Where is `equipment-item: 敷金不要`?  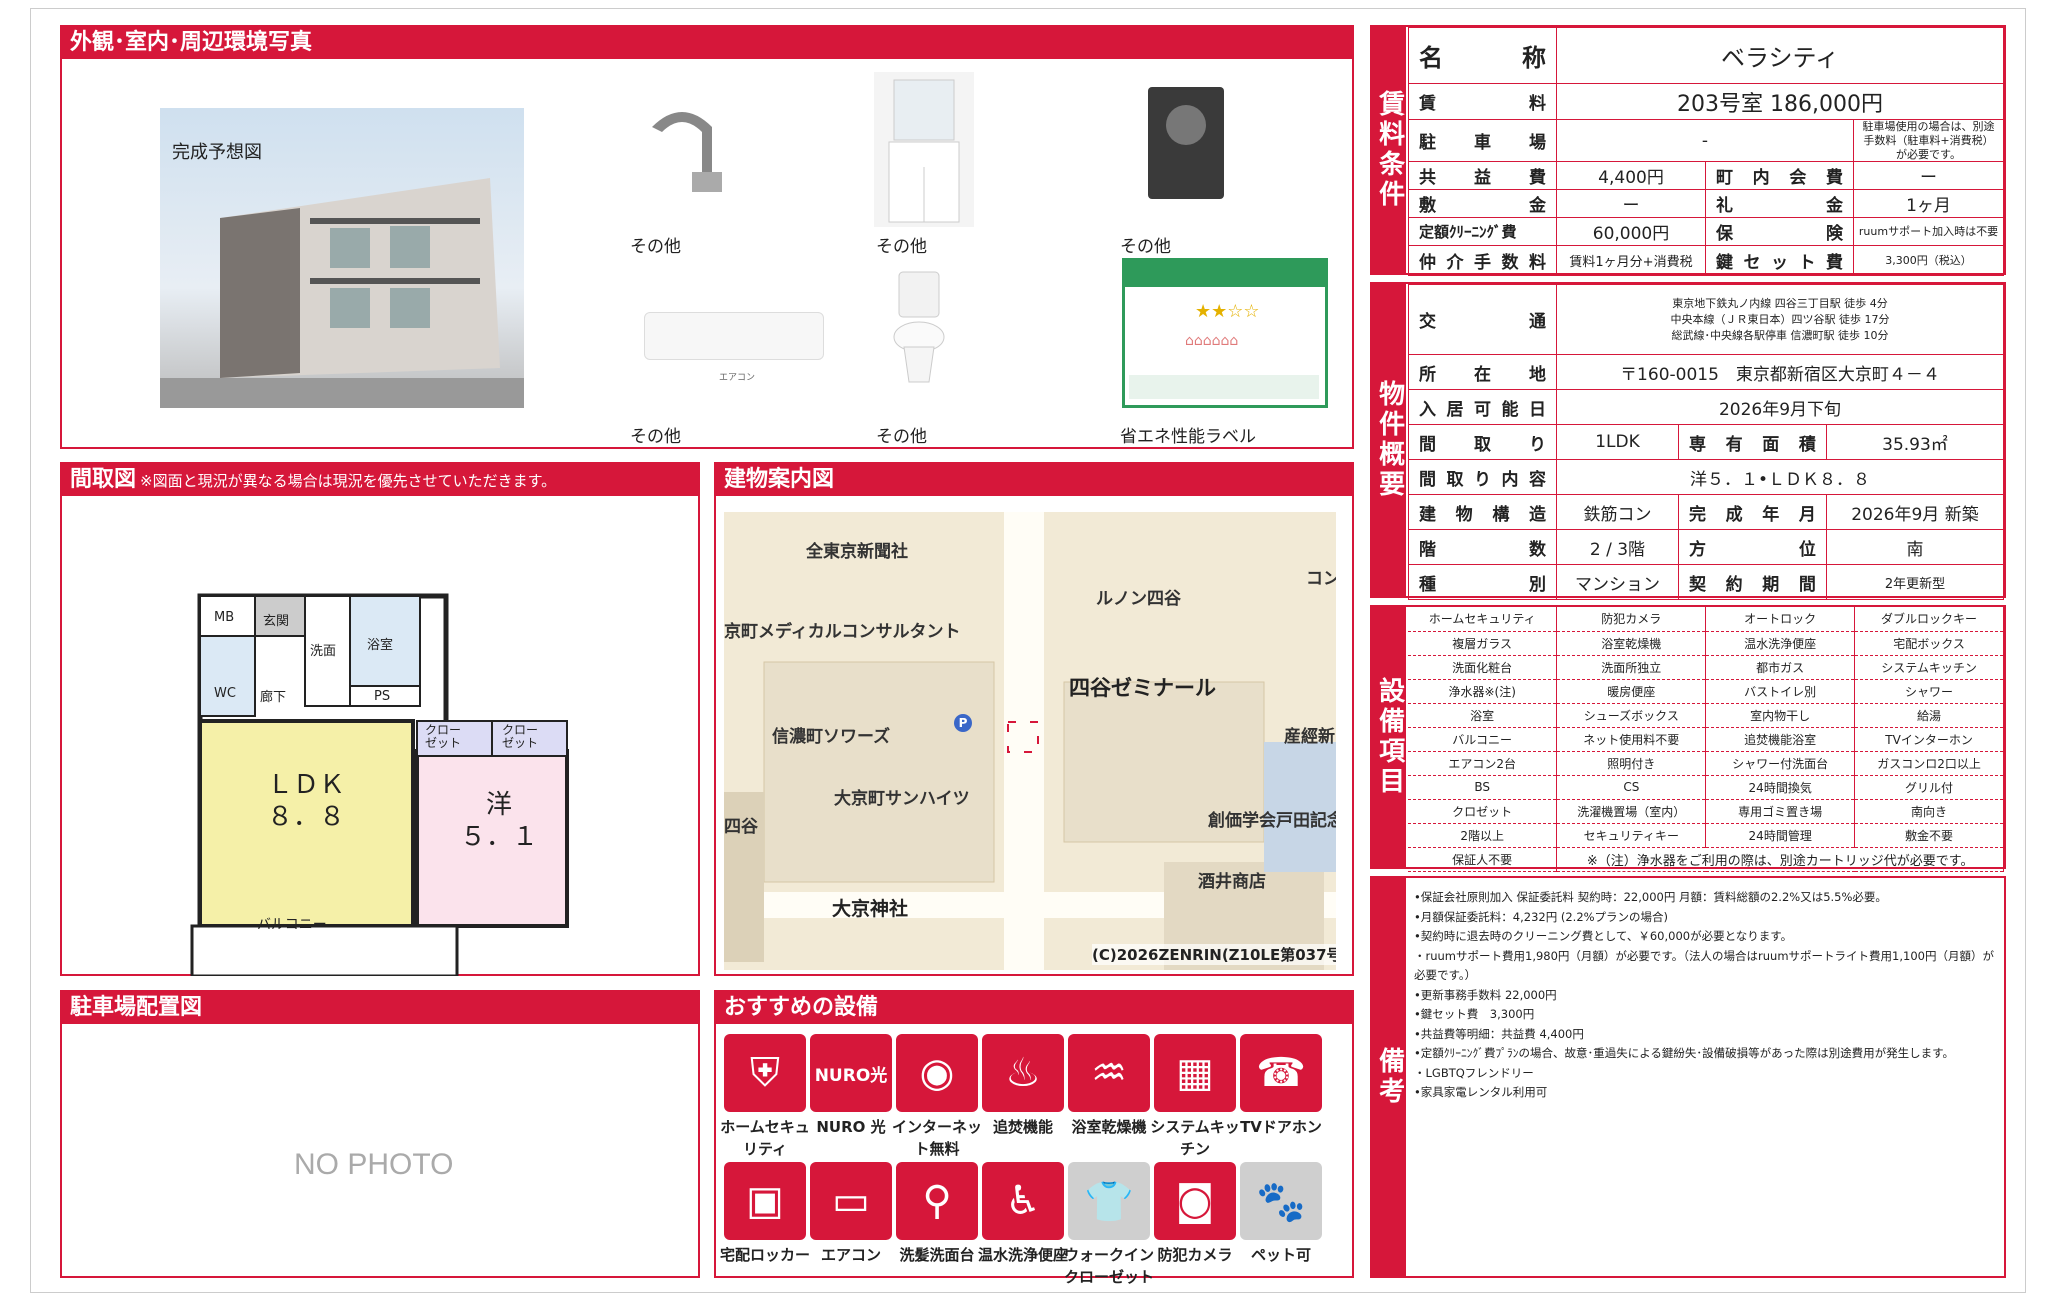
equipment-item: 敷金不要 is located at coordinates (1929, 835).